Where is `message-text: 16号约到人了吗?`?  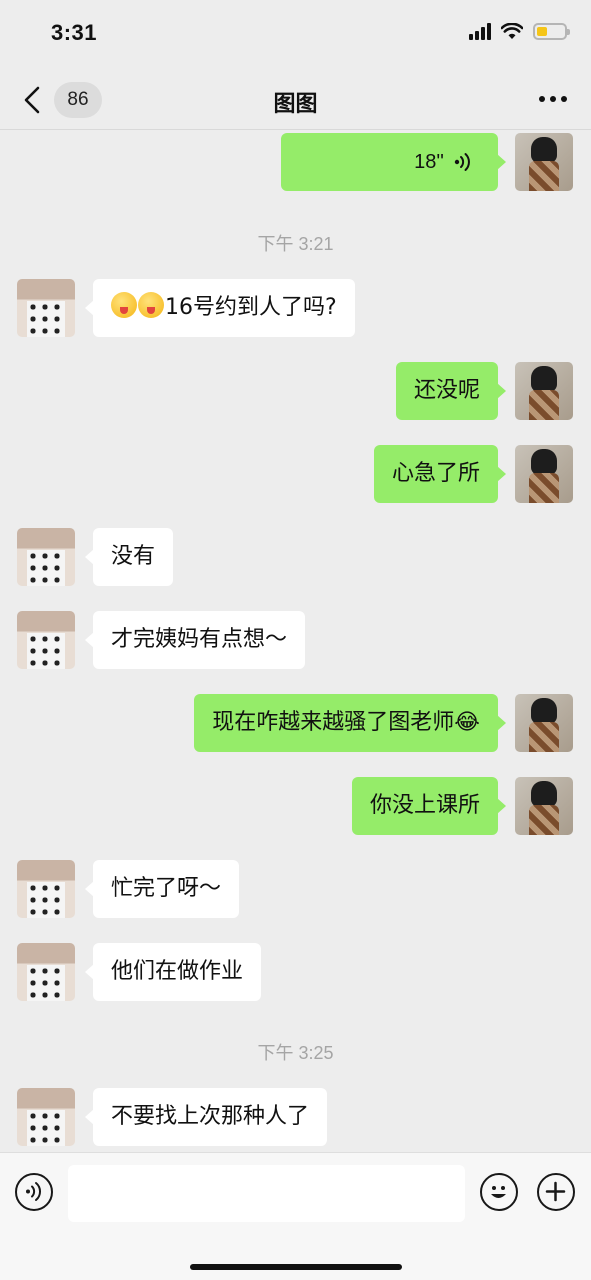
message-text: 16号约到人了吗? is located at coordinates (251, 307).